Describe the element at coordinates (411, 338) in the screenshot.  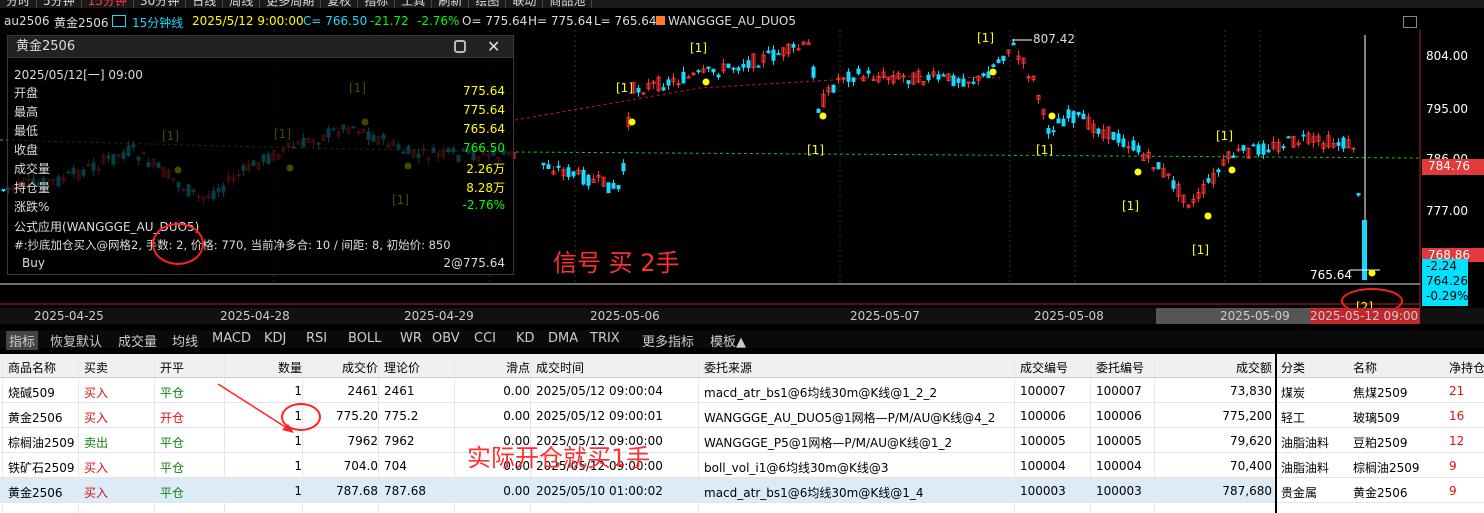
I see `indicator-tab: WR` at that location.